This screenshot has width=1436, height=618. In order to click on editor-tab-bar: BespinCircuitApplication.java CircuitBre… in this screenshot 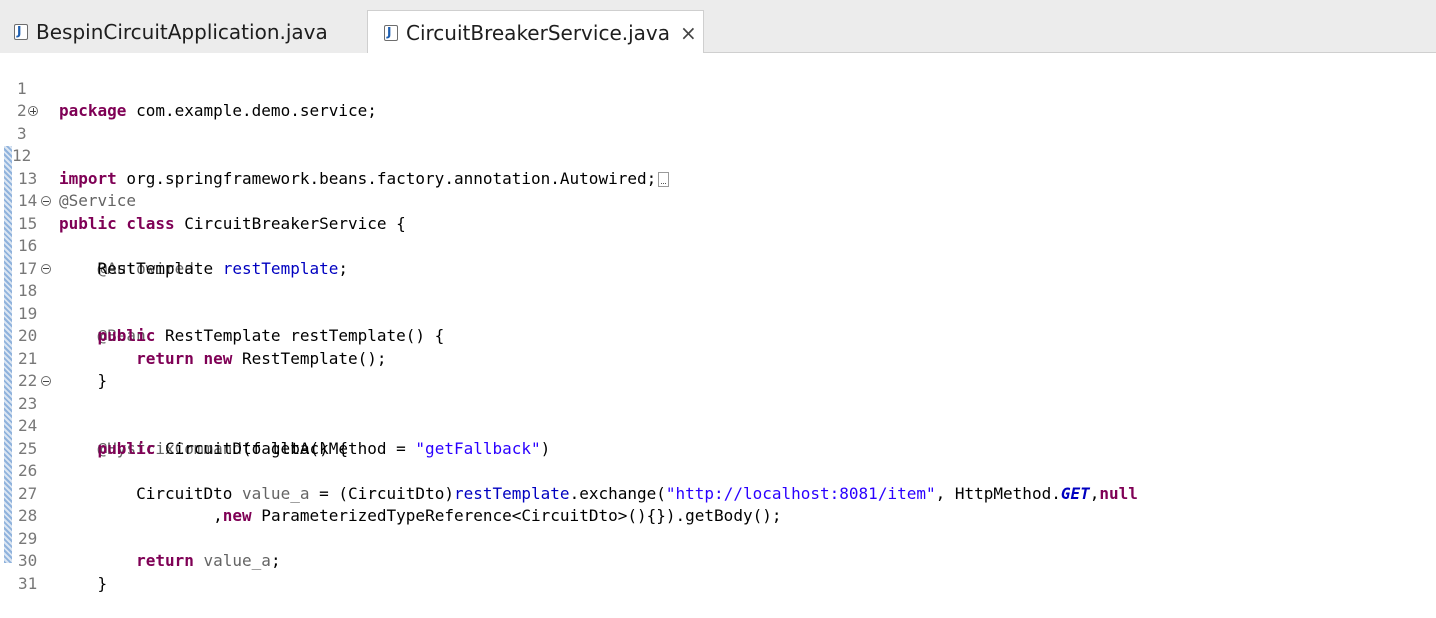, I will do `click(718, 27)`.